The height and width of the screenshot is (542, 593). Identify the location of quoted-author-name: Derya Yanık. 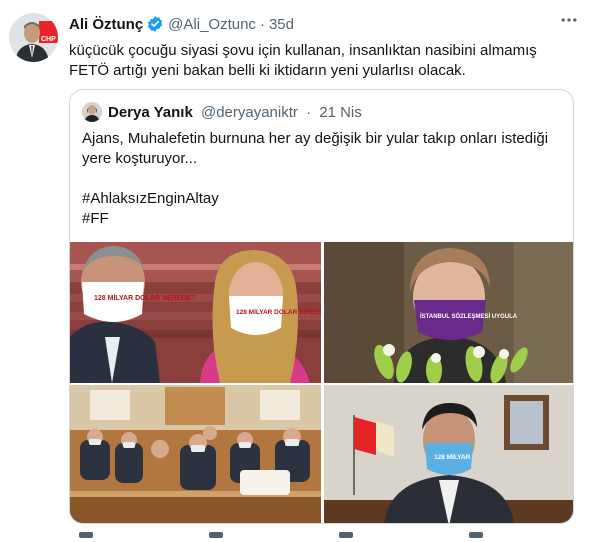
(150, 112).